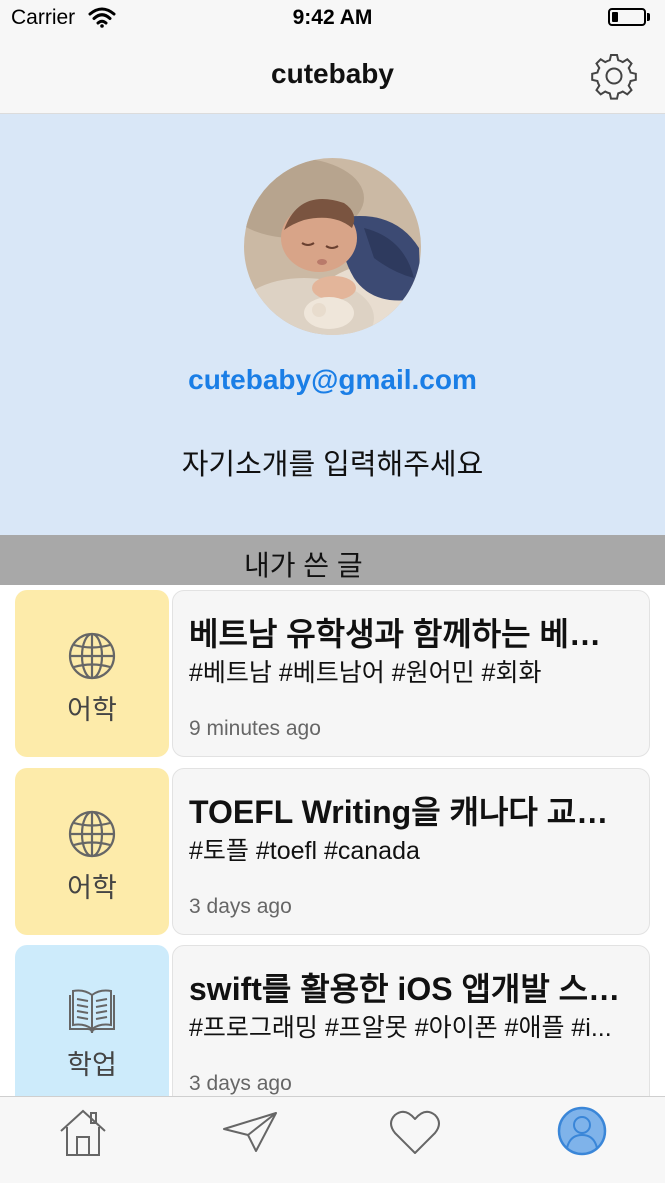  I want to click on battery-cap, so click(648, 17).